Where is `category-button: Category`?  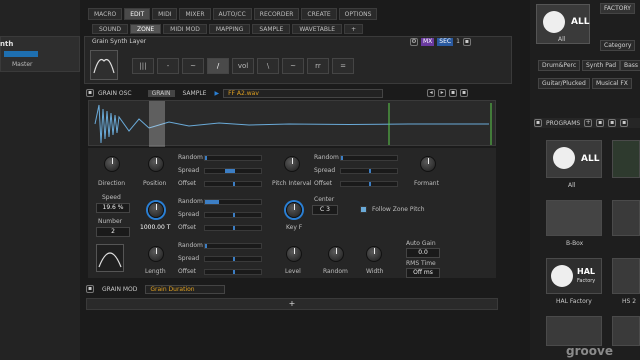 category-button: Category is located at coordinates (618, 45).